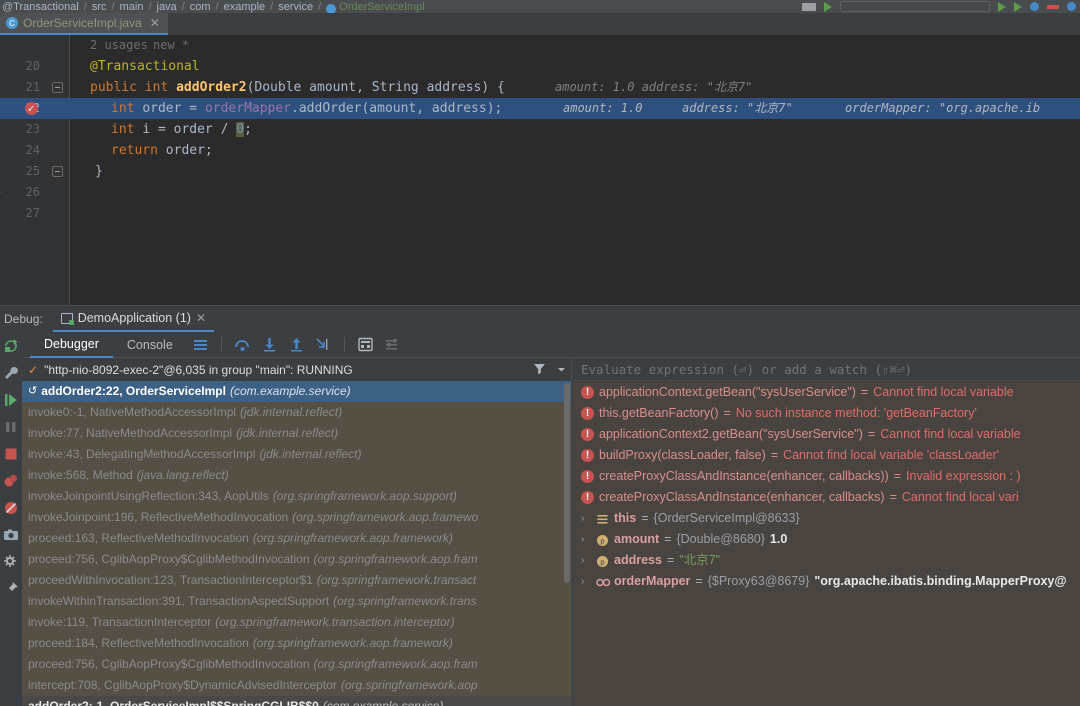 The width and height of the screenshot is (1080, 706). I want to click on breadcrumb-item-0: @Transactional, so click(40, 7).